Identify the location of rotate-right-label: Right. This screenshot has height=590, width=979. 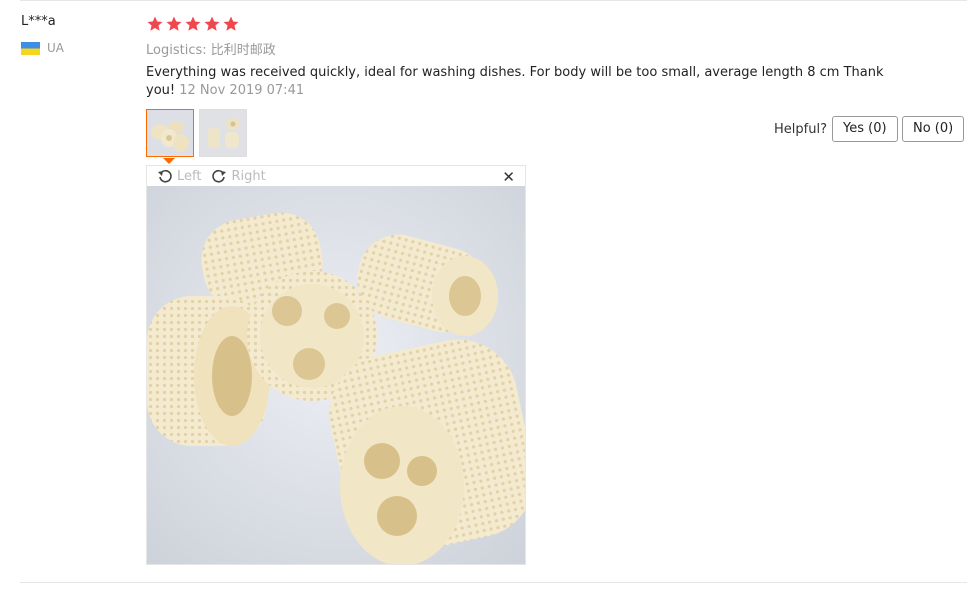
(248, 176).